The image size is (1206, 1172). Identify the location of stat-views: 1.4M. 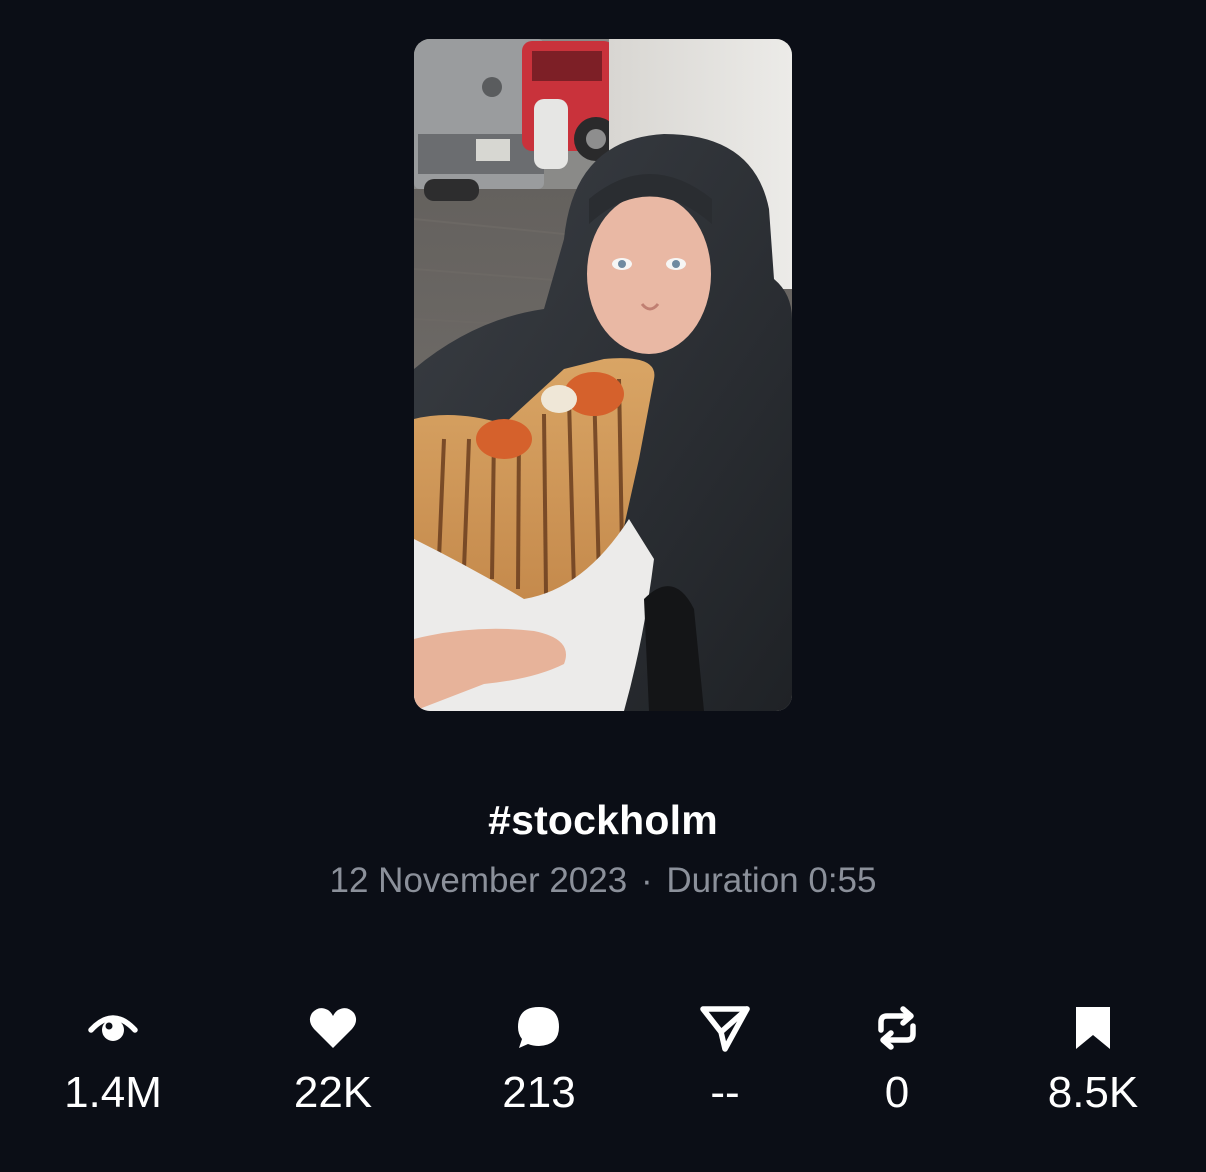
(113, 1060).